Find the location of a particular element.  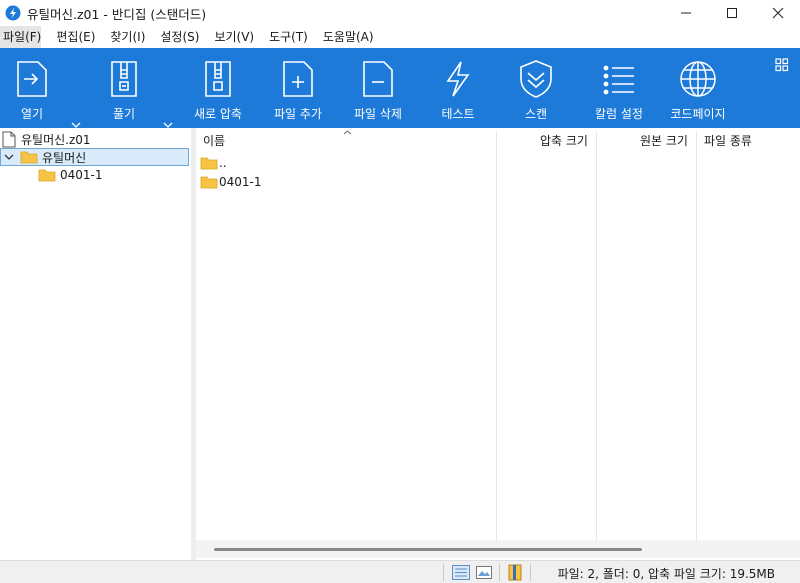

column-header-packed-size: 압축 크기 is located at coordinates (564, 140).